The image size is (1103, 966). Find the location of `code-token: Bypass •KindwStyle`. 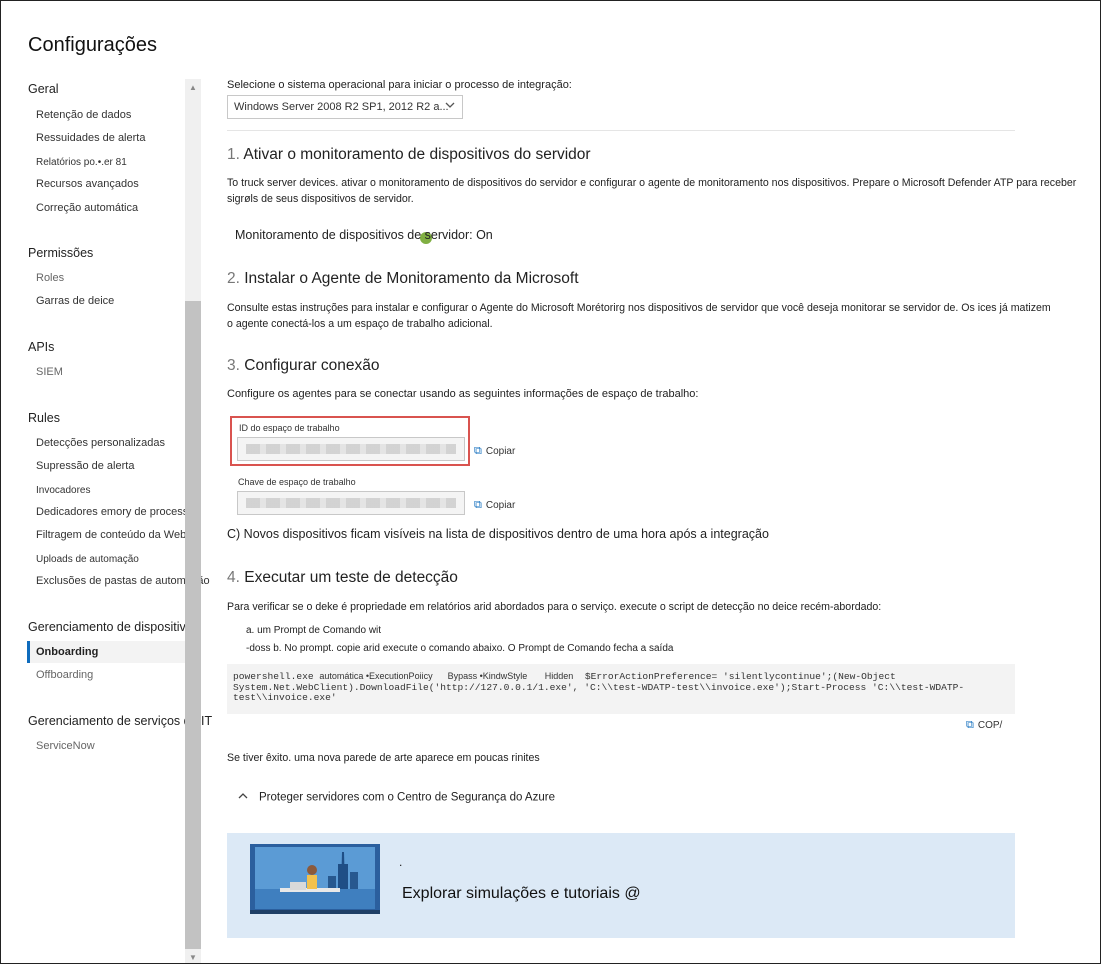

code-token: Bypass •KindwStyle is located at coordinates (480, 676).